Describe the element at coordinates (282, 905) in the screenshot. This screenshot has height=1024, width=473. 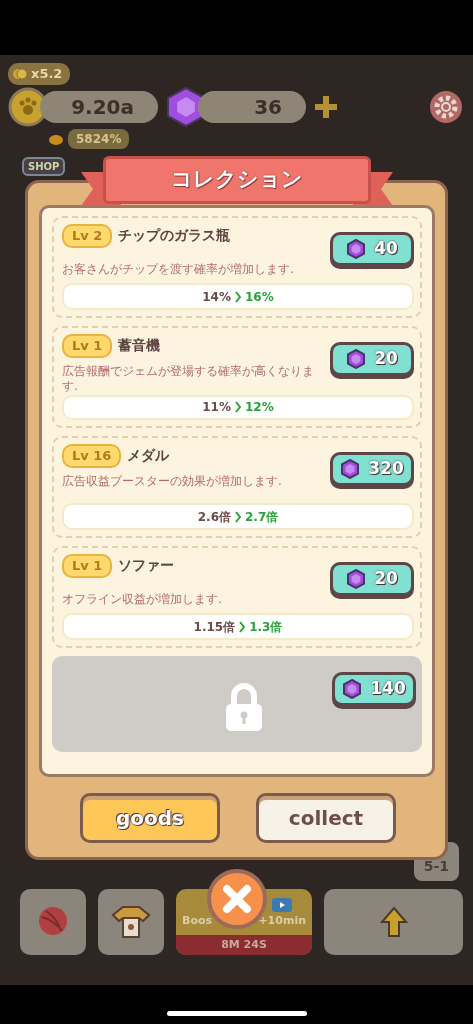
I see `video-icon` at that location.